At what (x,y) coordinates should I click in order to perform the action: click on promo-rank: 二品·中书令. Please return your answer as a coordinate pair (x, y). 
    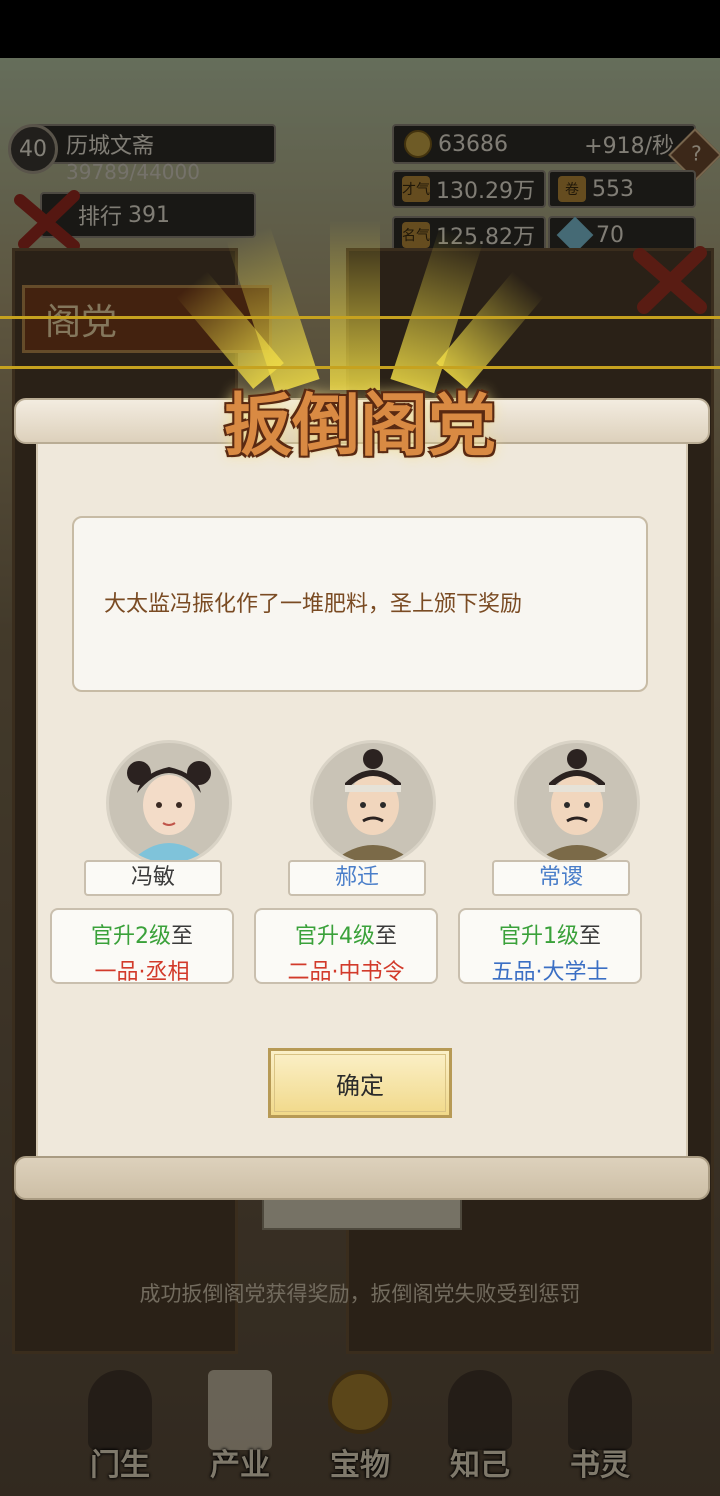
    Looking at the image, I should click on (346, 972).